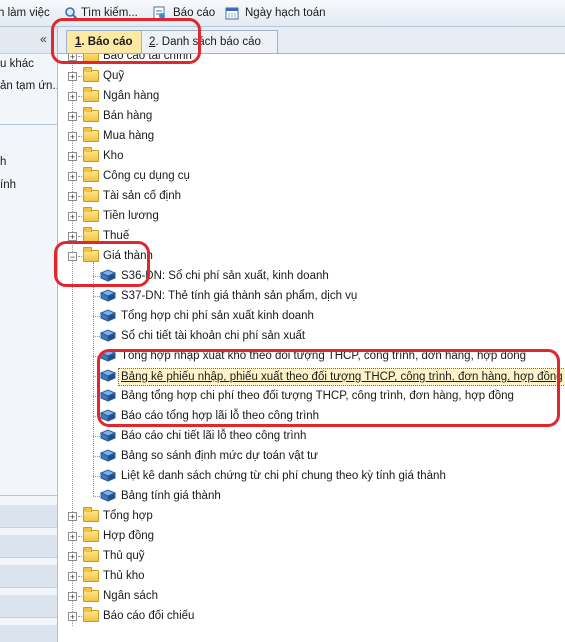 This screenshot has width=565, height=642. I want to click on left-pane-header: «, so click(28, 40).